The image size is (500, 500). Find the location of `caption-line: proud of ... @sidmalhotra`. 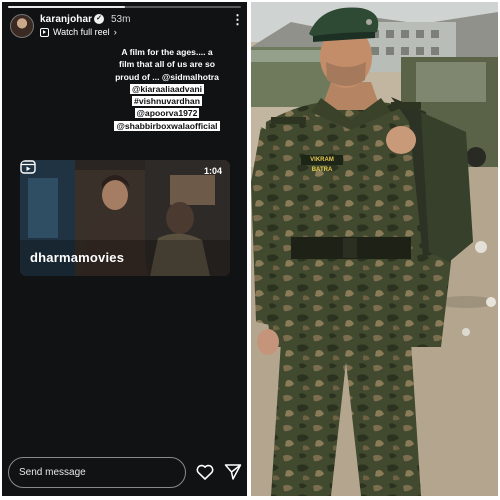

caption-line: proud of ... @sidmalhotra is located at coordinates (167, 77).